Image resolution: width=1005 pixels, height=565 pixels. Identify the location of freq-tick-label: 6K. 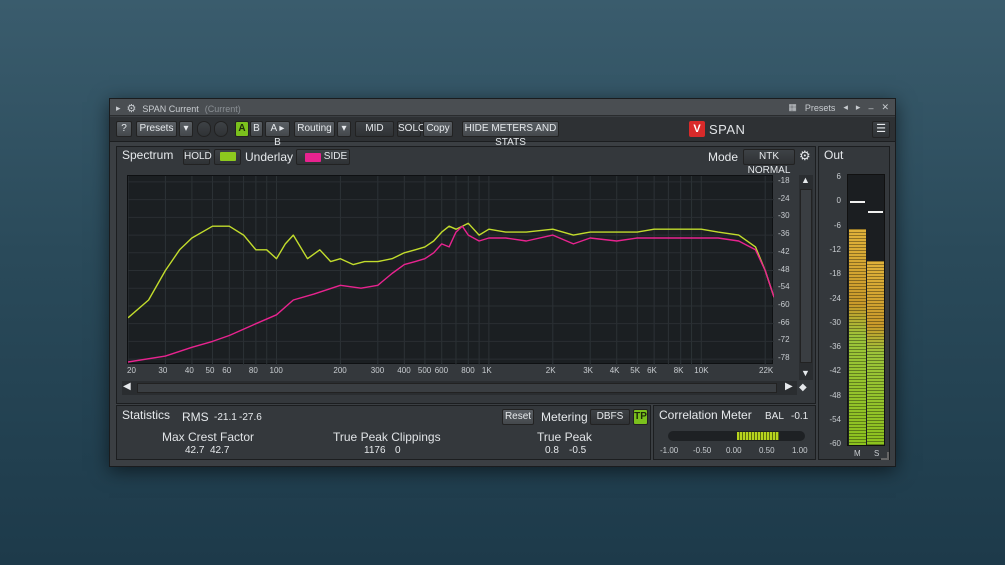
(652, 370).